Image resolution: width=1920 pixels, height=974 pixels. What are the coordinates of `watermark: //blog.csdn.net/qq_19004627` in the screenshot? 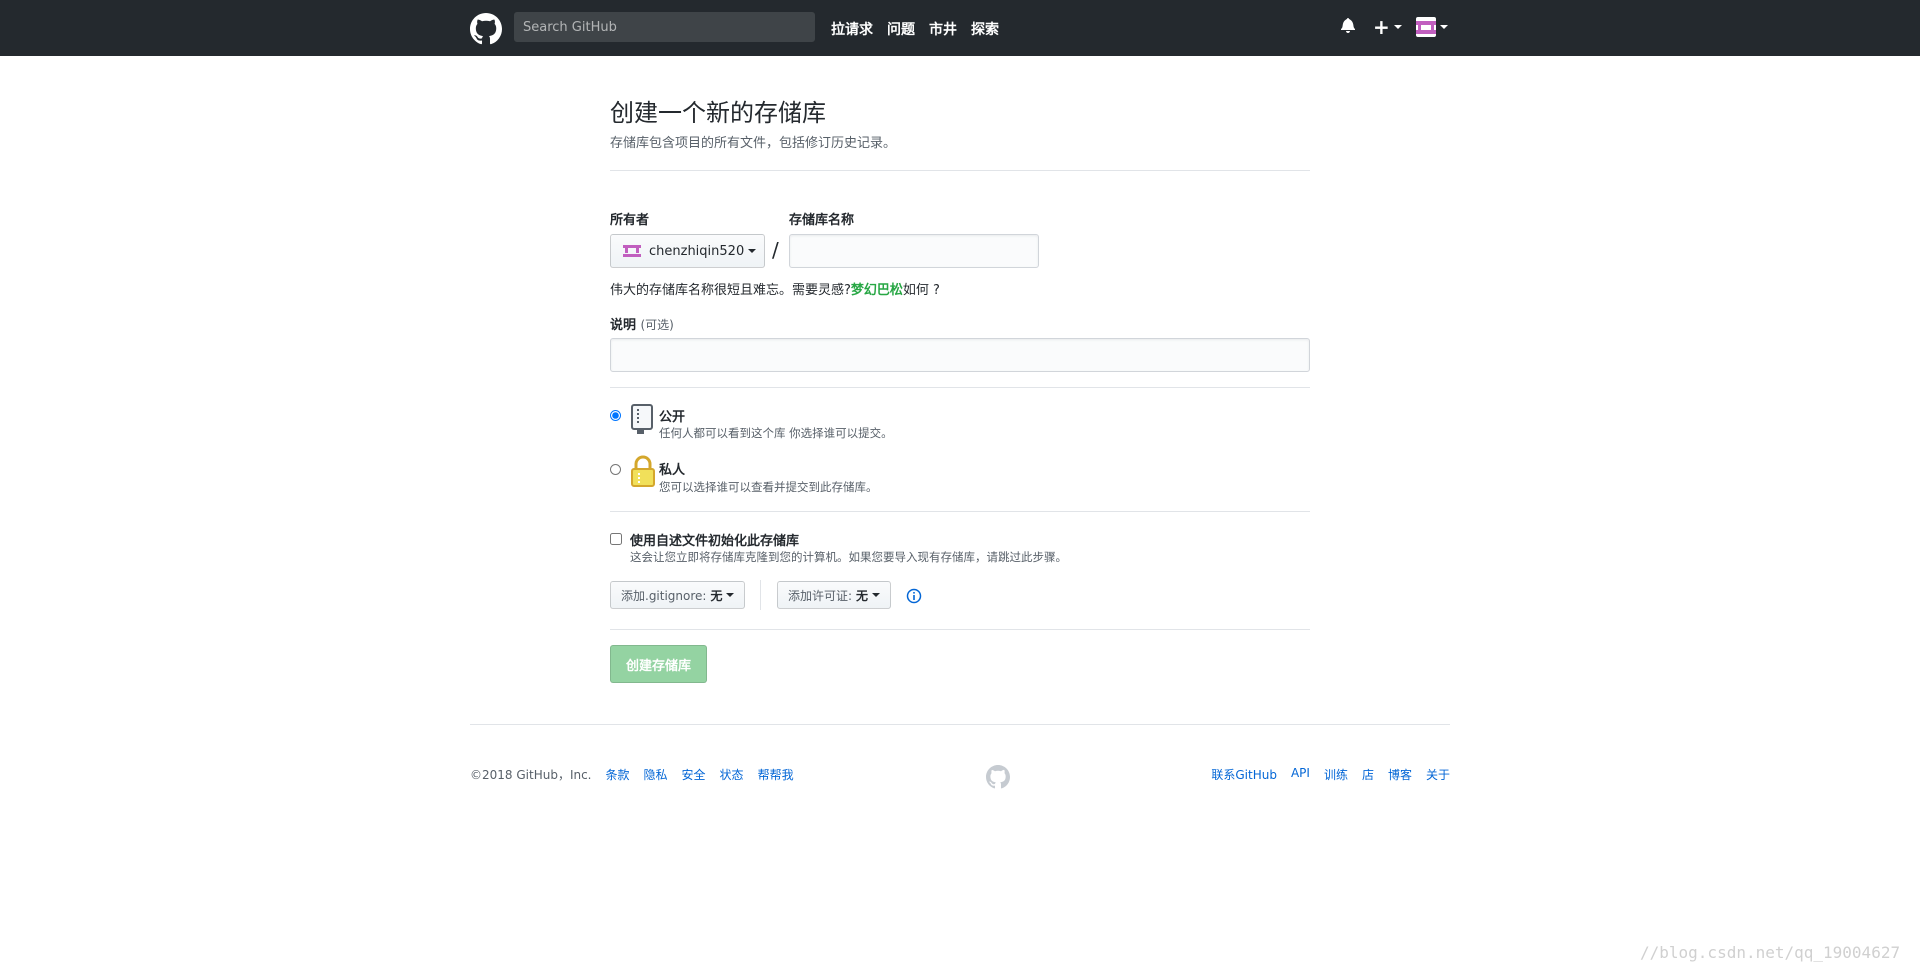 It's located at (1770, 952).